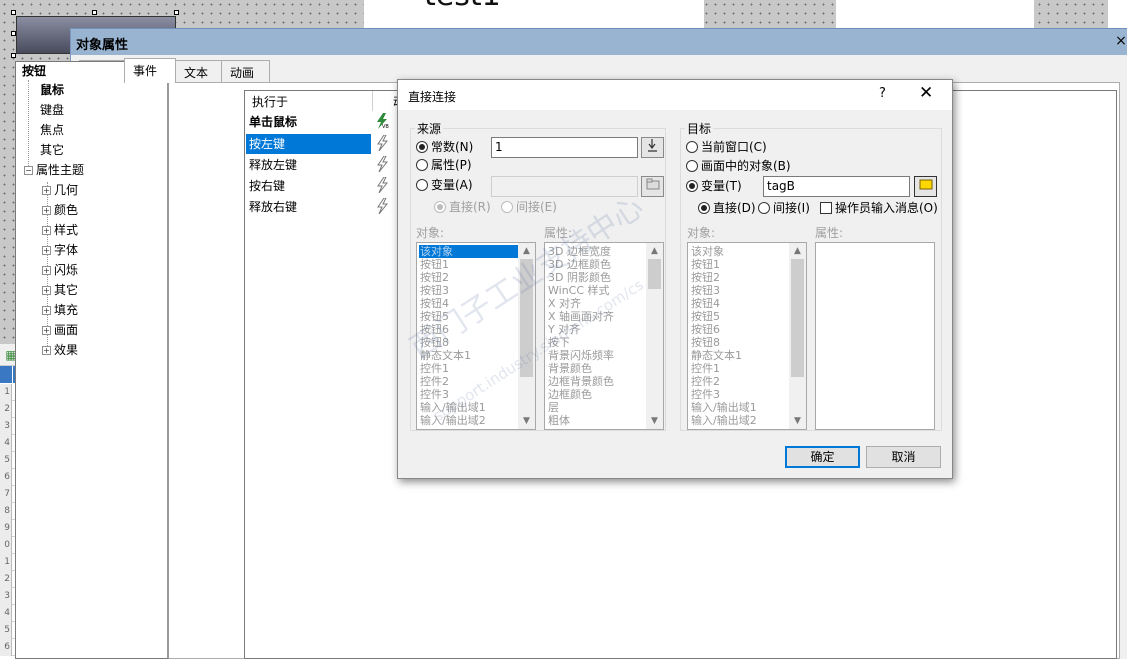  Describe the element at coordinates (462, 207) in the screenshot. I see `source-direct-radio: 直接(R)` at that location.